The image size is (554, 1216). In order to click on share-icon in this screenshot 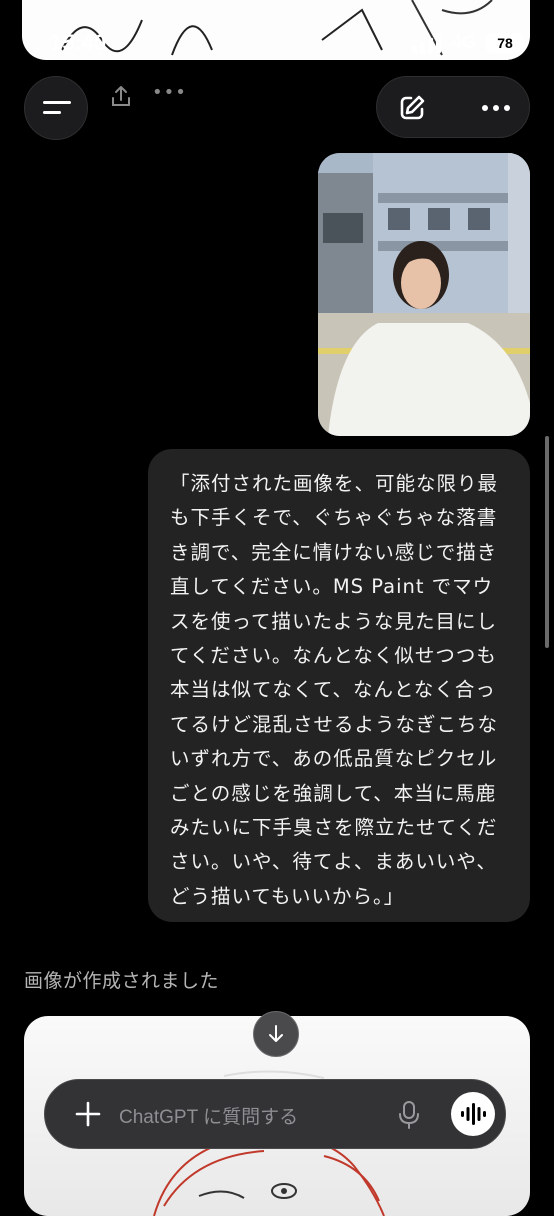, I will do `click(121, 97)`.